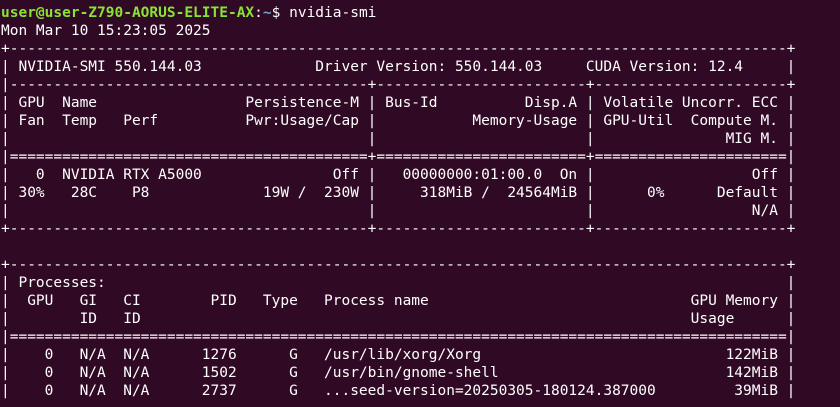 This screenshot has height=407, width=840. Describe the element at coordinates (106, 31) in the screenshot. I see `timestamp-line: Mon Mar 10 15:23:05 2025` at that location.